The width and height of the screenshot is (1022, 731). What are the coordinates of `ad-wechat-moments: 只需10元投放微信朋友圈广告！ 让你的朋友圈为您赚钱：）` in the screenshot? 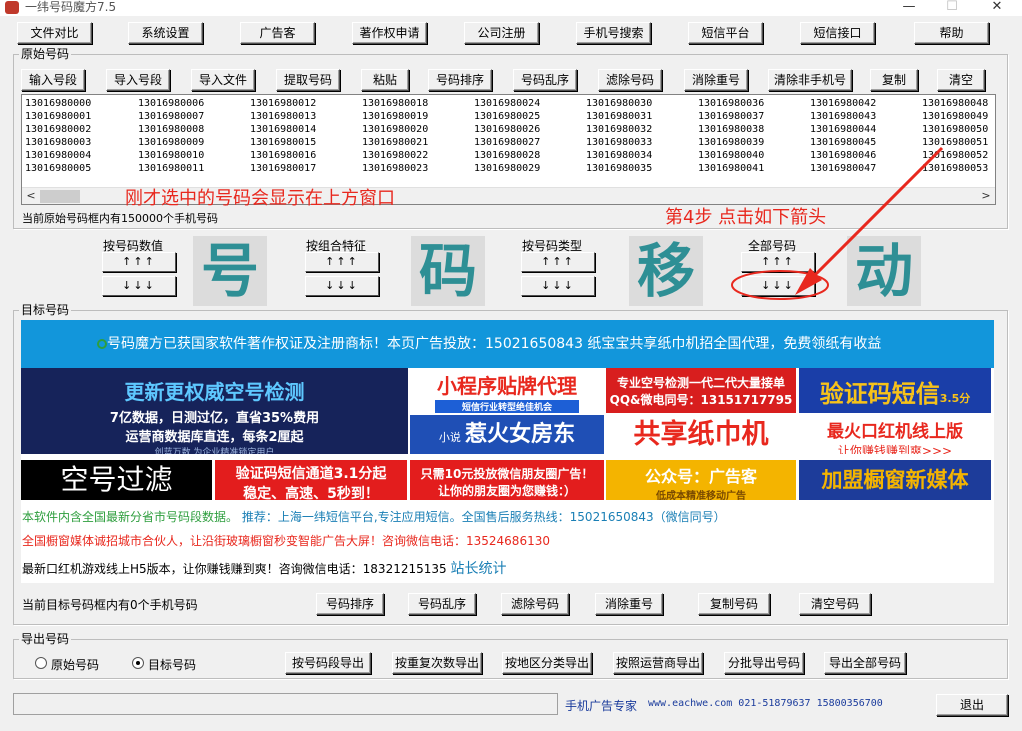 It's located at (507, 480).